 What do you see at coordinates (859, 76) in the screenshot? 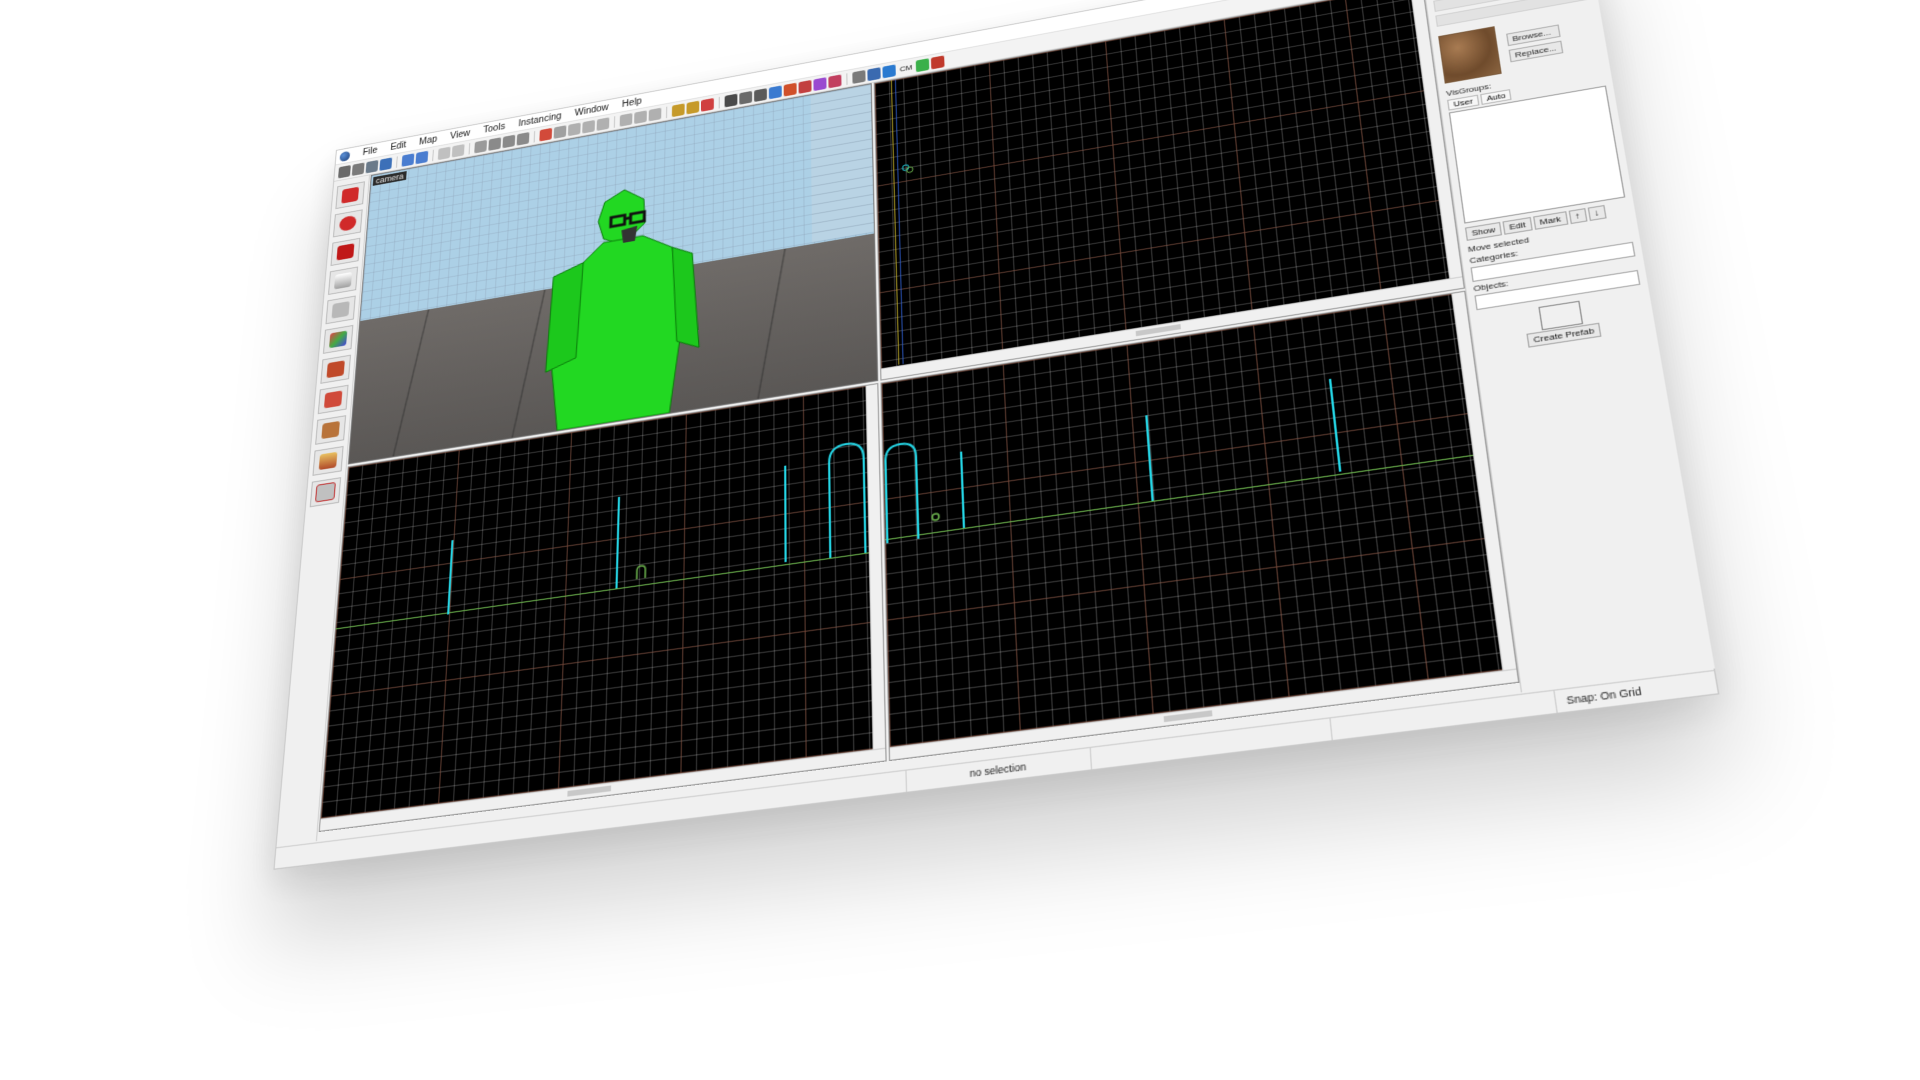
I see `brush-icon` at bounding box center [859, 76].